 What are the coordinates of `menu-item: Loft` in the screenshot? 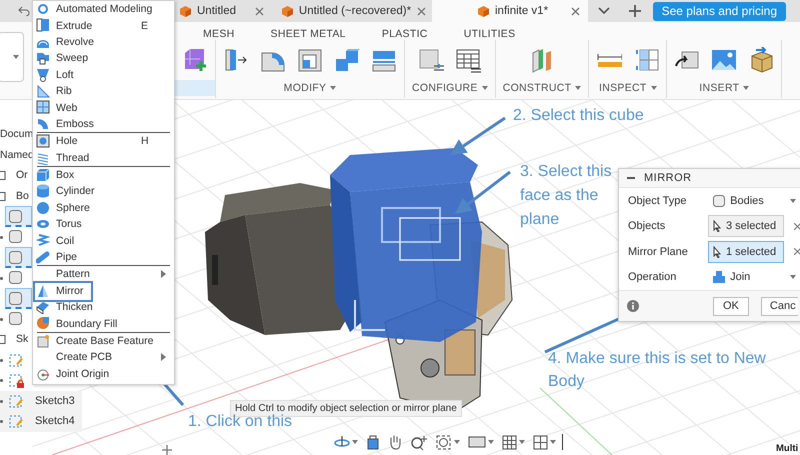 It's located at (103, 74).